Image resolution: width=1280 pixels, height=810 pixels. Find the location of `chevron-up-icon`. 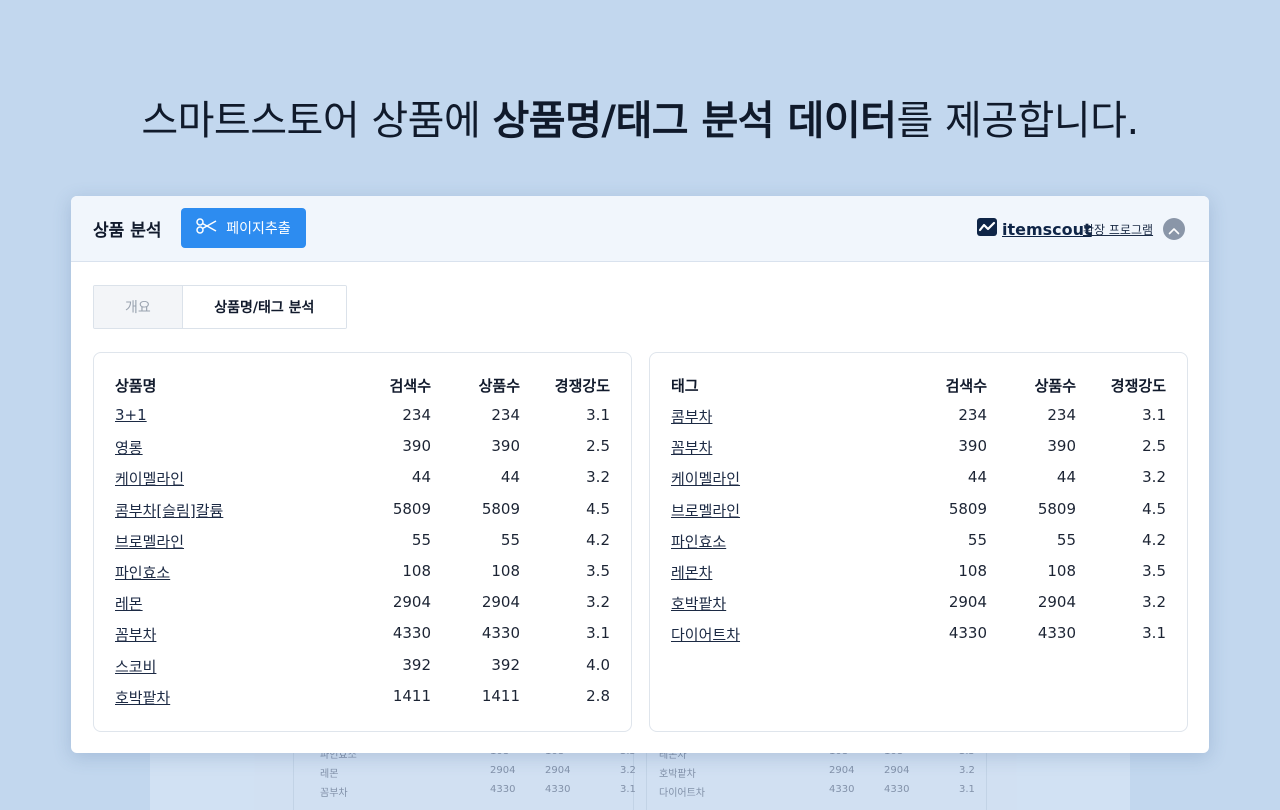

chevron-up-icon is located at coordinates (1174, 229).